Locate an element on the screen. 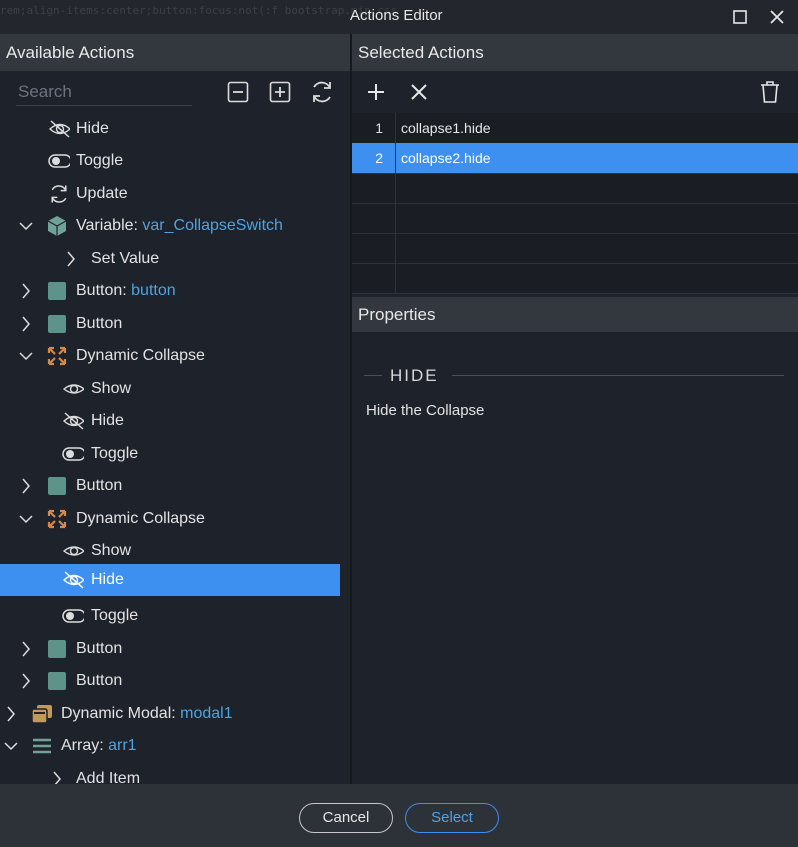 Image resolution: width=798 pixels, height=847 pixels. tree-item-button: Button: button is located at coordinates (170, 291).